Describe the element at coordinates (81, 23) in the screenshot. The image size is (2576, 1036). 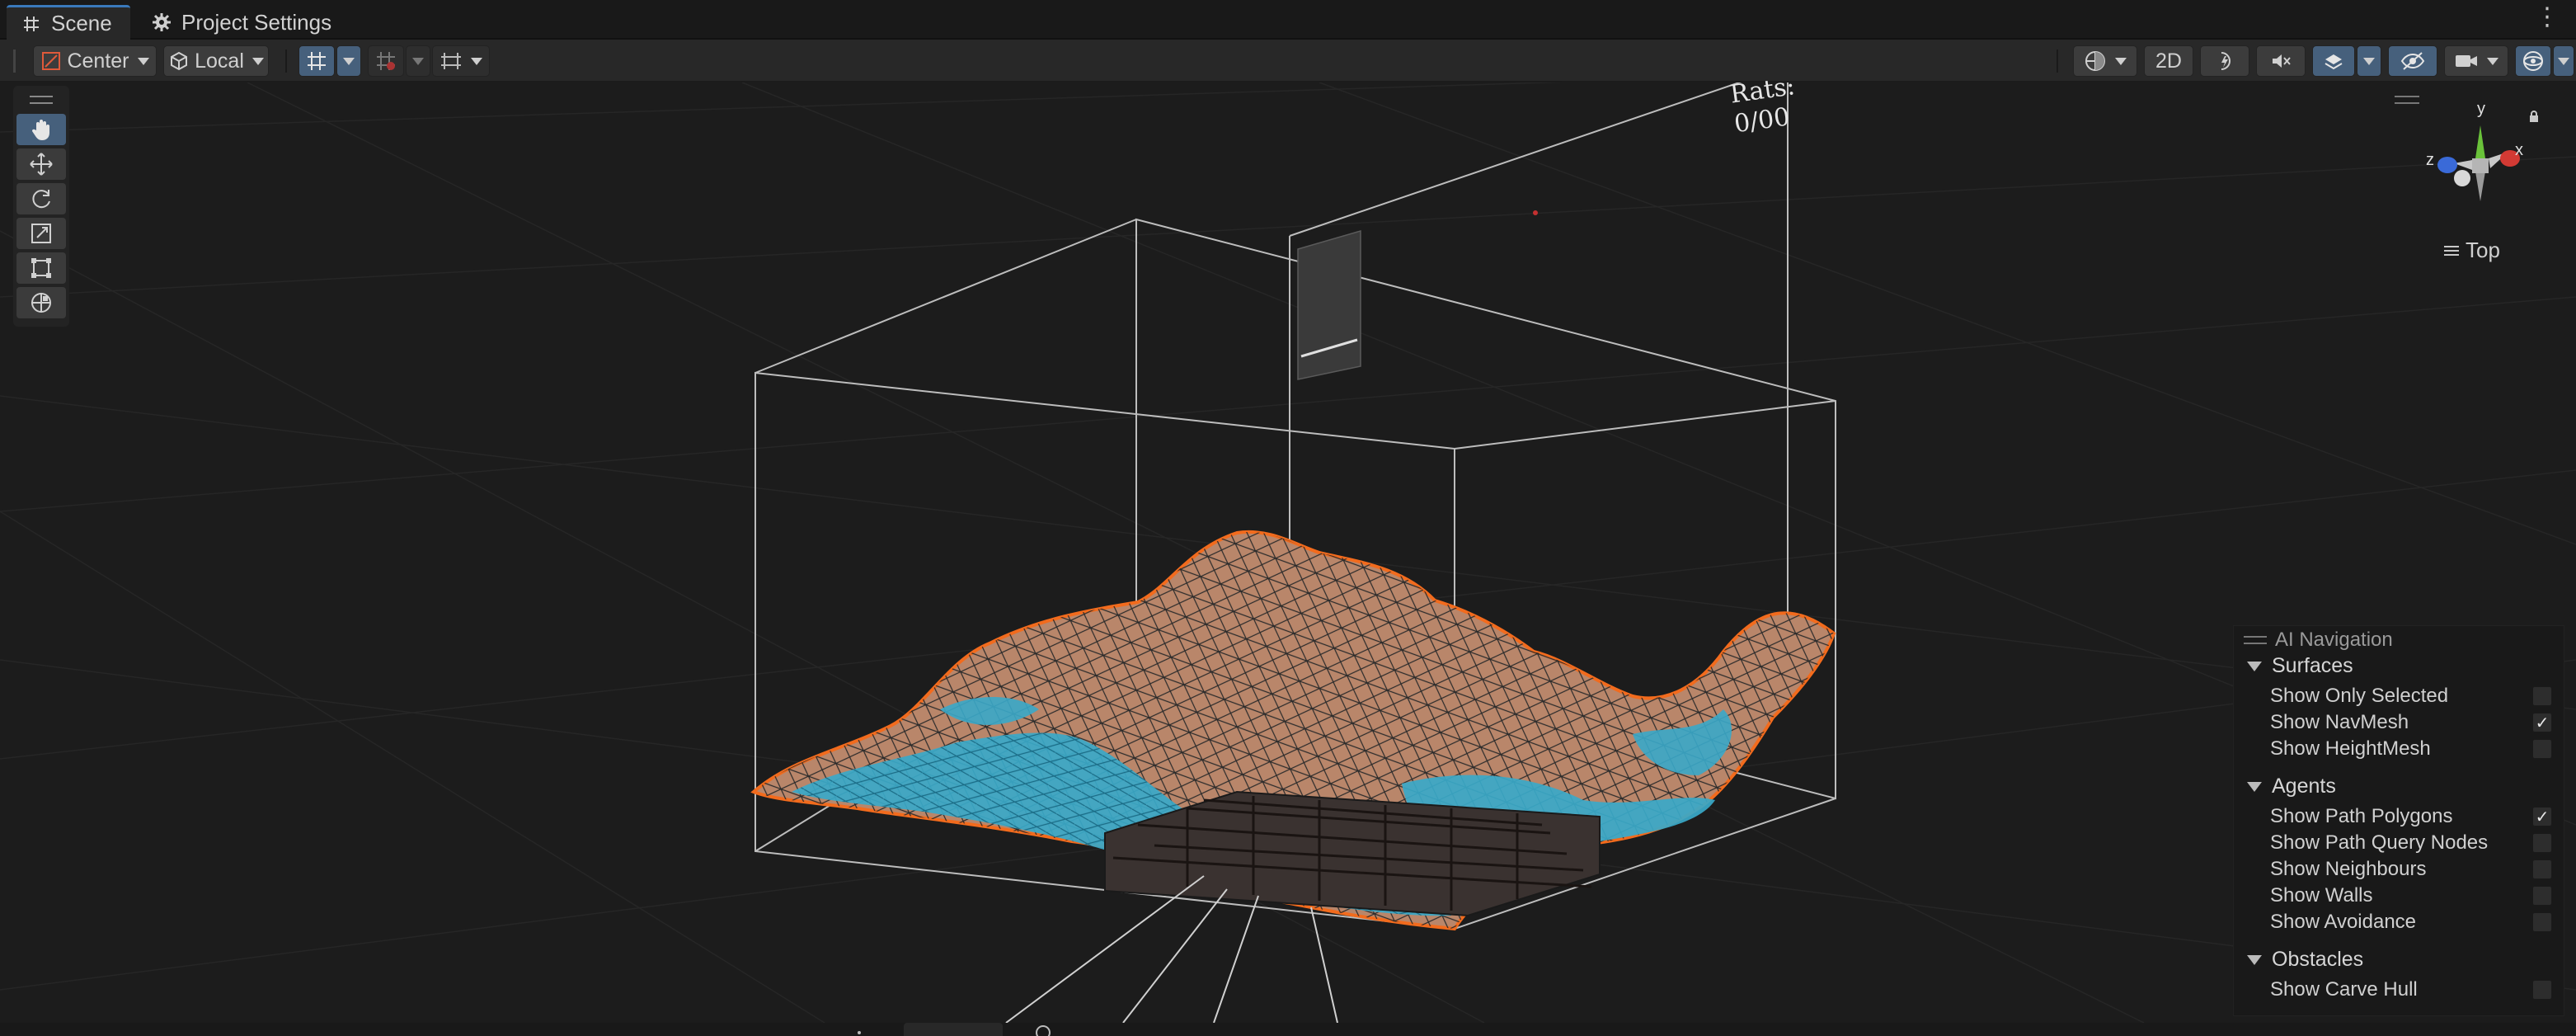
I see `tab-scene-label: Scene` at that location.